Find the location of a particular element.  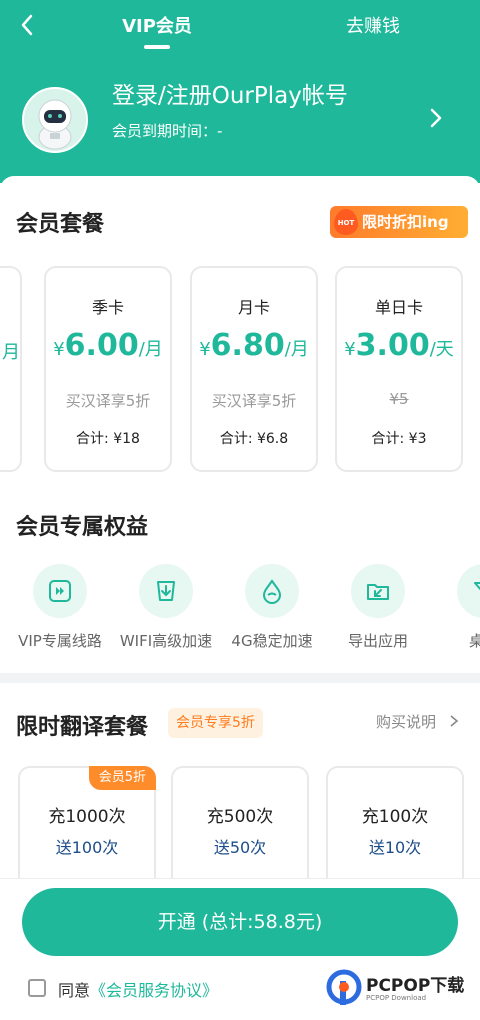

pcpop-logo-icon is located at coordinates (344, 987).